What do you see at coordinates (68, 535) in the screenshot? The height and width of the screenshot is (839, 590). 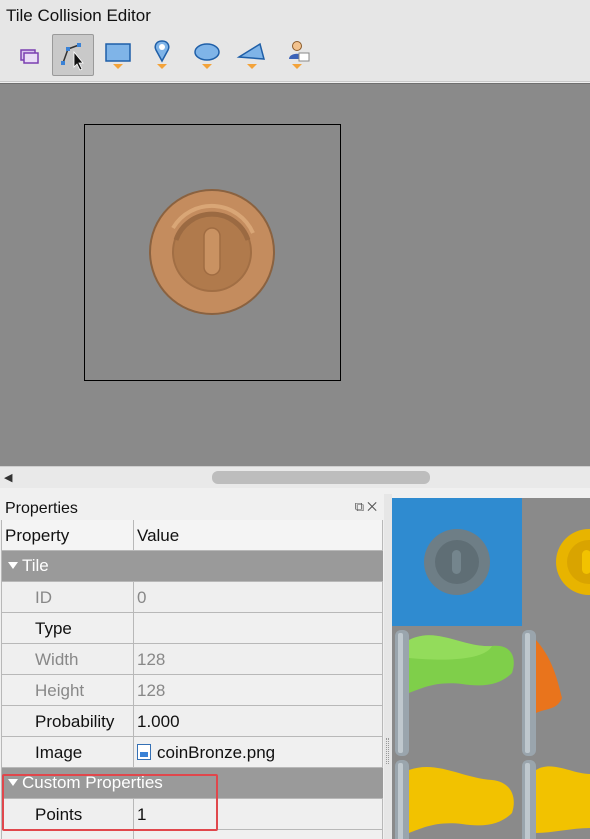 I see `property-column-header: Property` at bounding box center [68, 535].